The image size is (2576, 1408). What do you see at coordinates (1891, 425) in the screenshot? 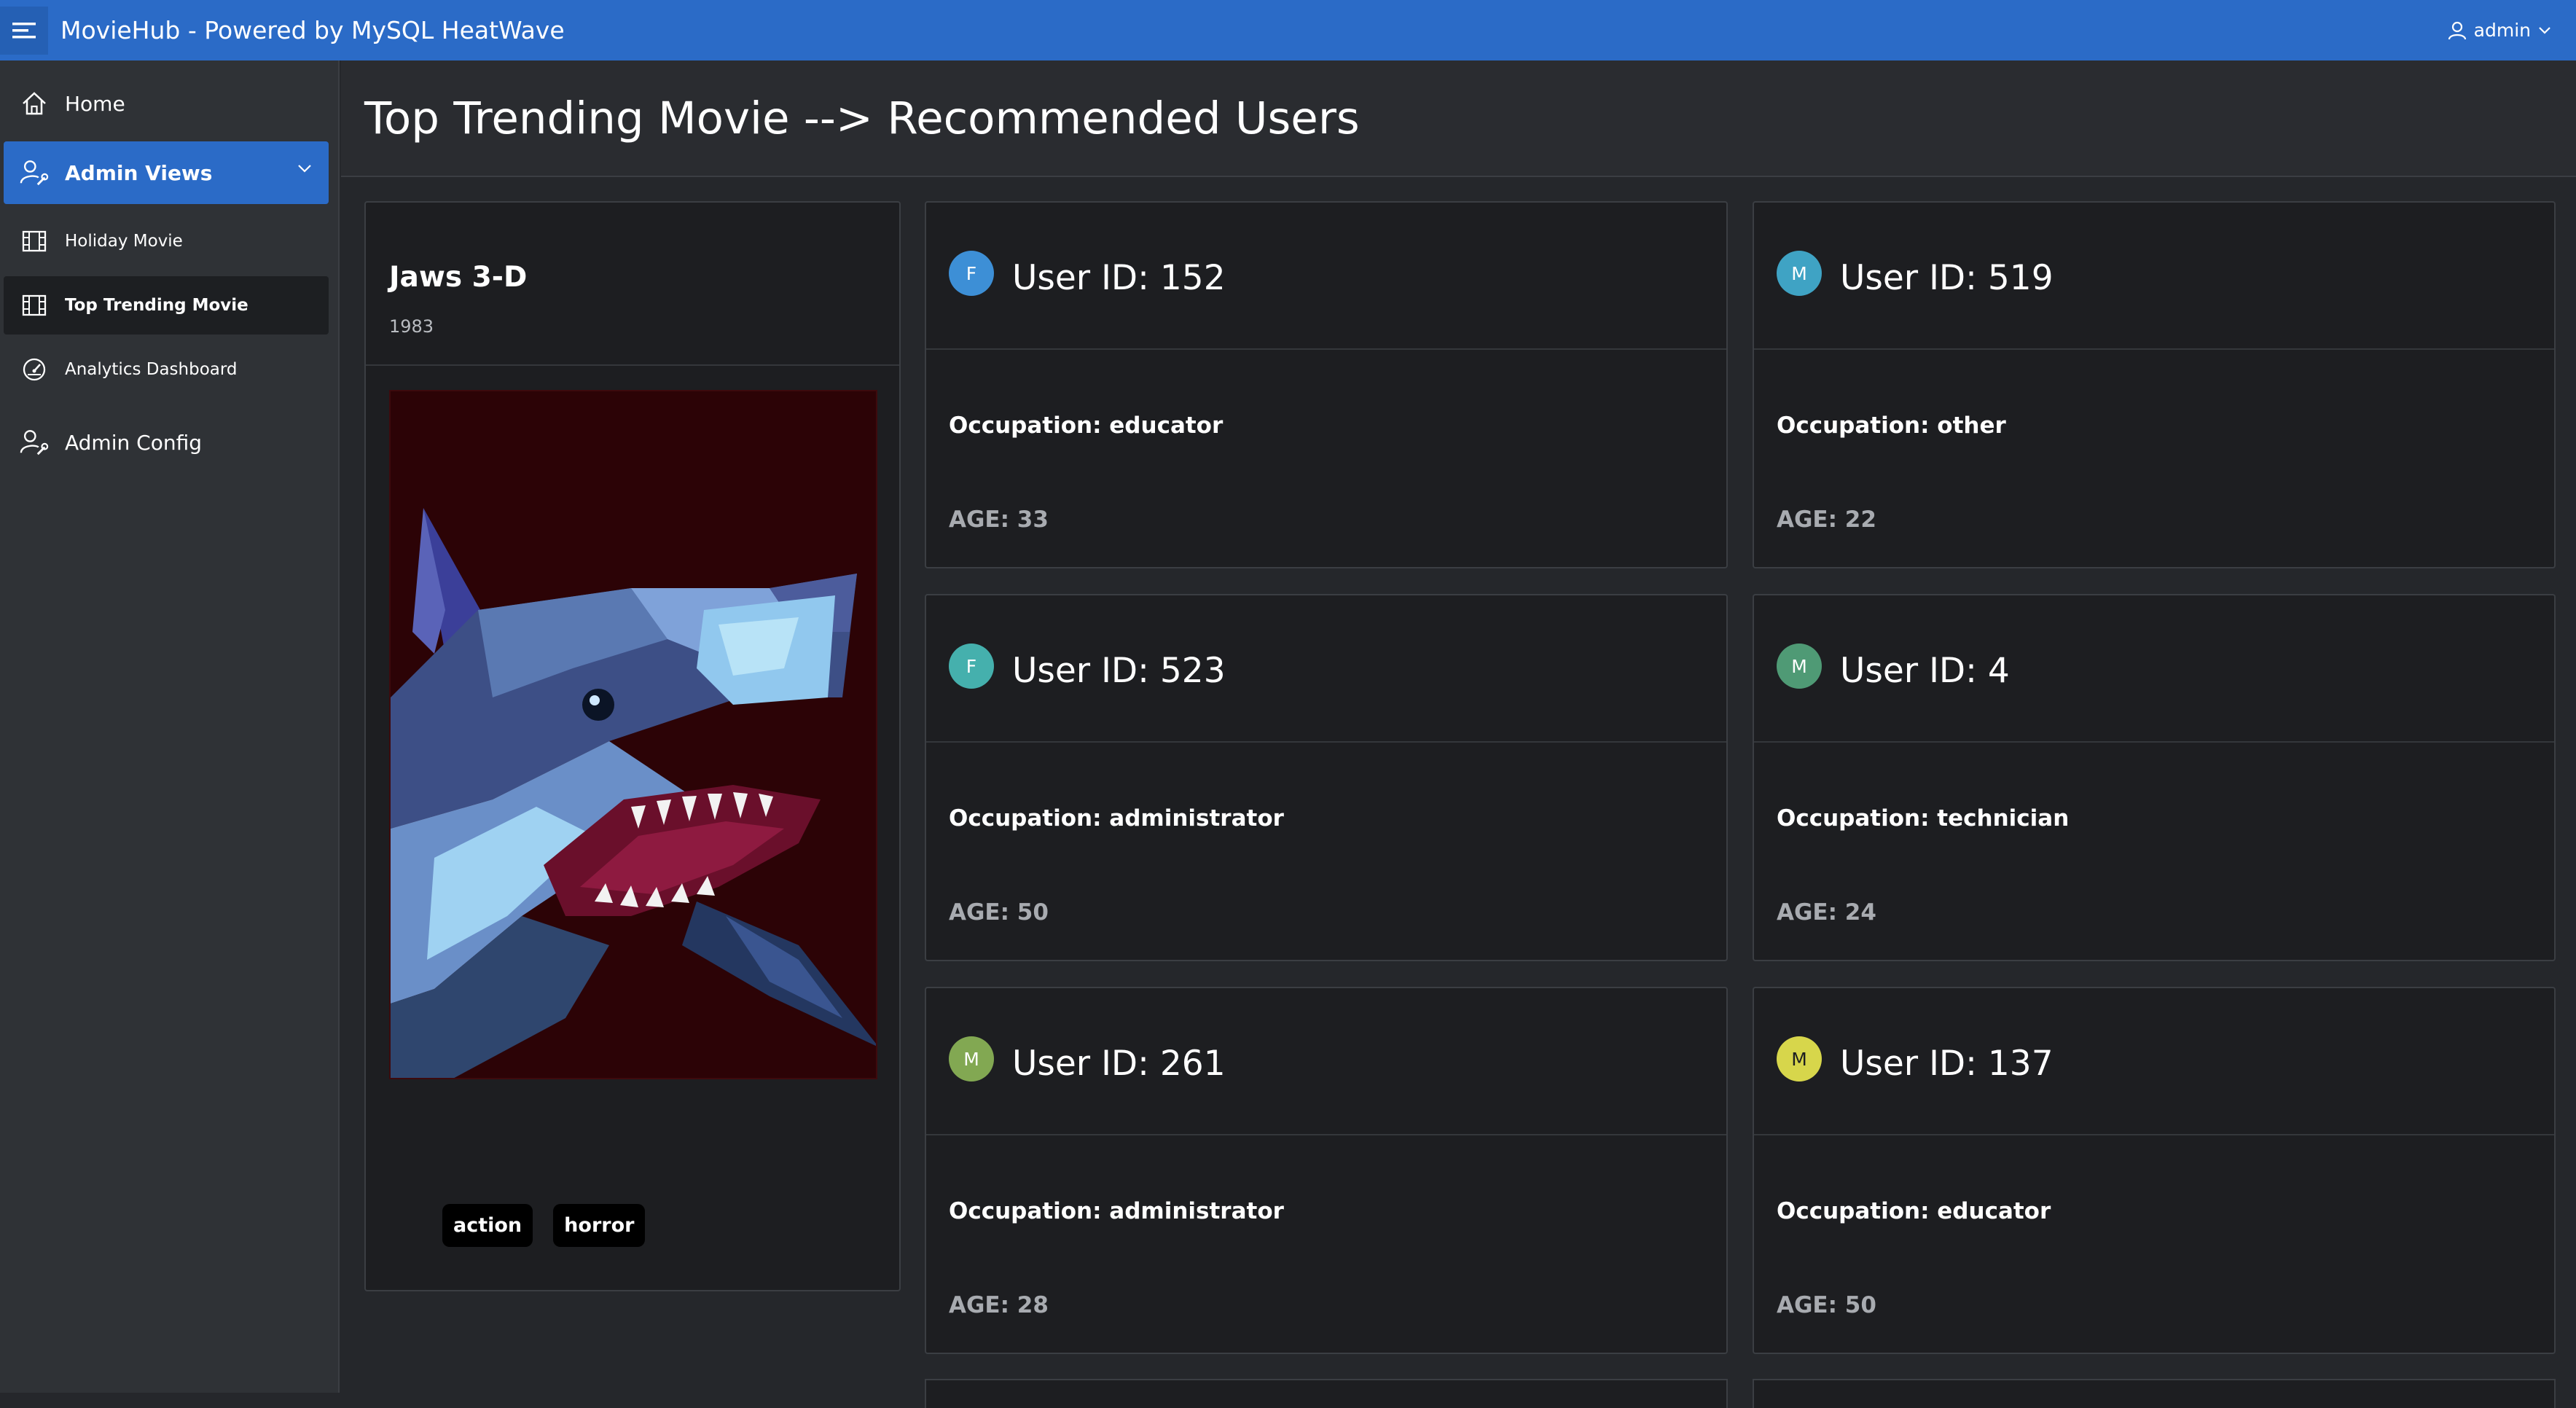
I see `user-occupation: Occupation: other` at bounding box center [1891, 425].